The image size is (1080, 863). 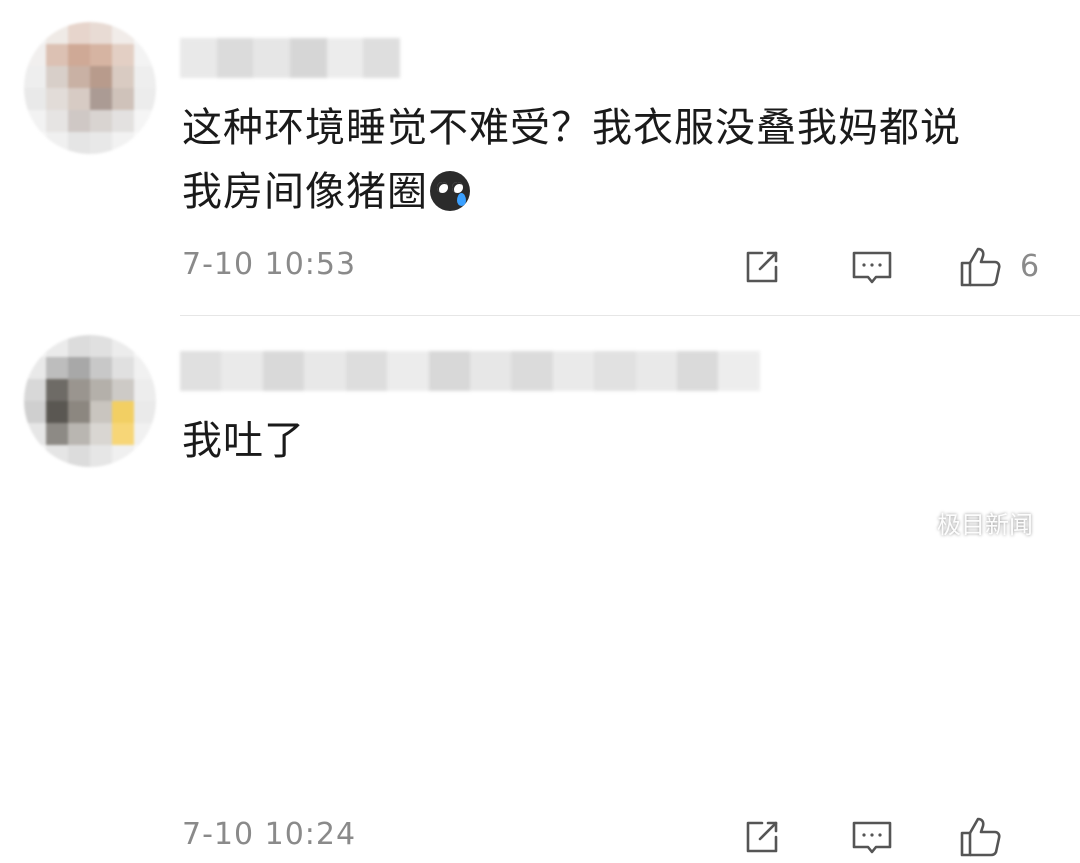 I want to click on comment-text-line1: 这种环境睡觉不难受？我衣服没叠我妈都说, so click(x=571, y=128).